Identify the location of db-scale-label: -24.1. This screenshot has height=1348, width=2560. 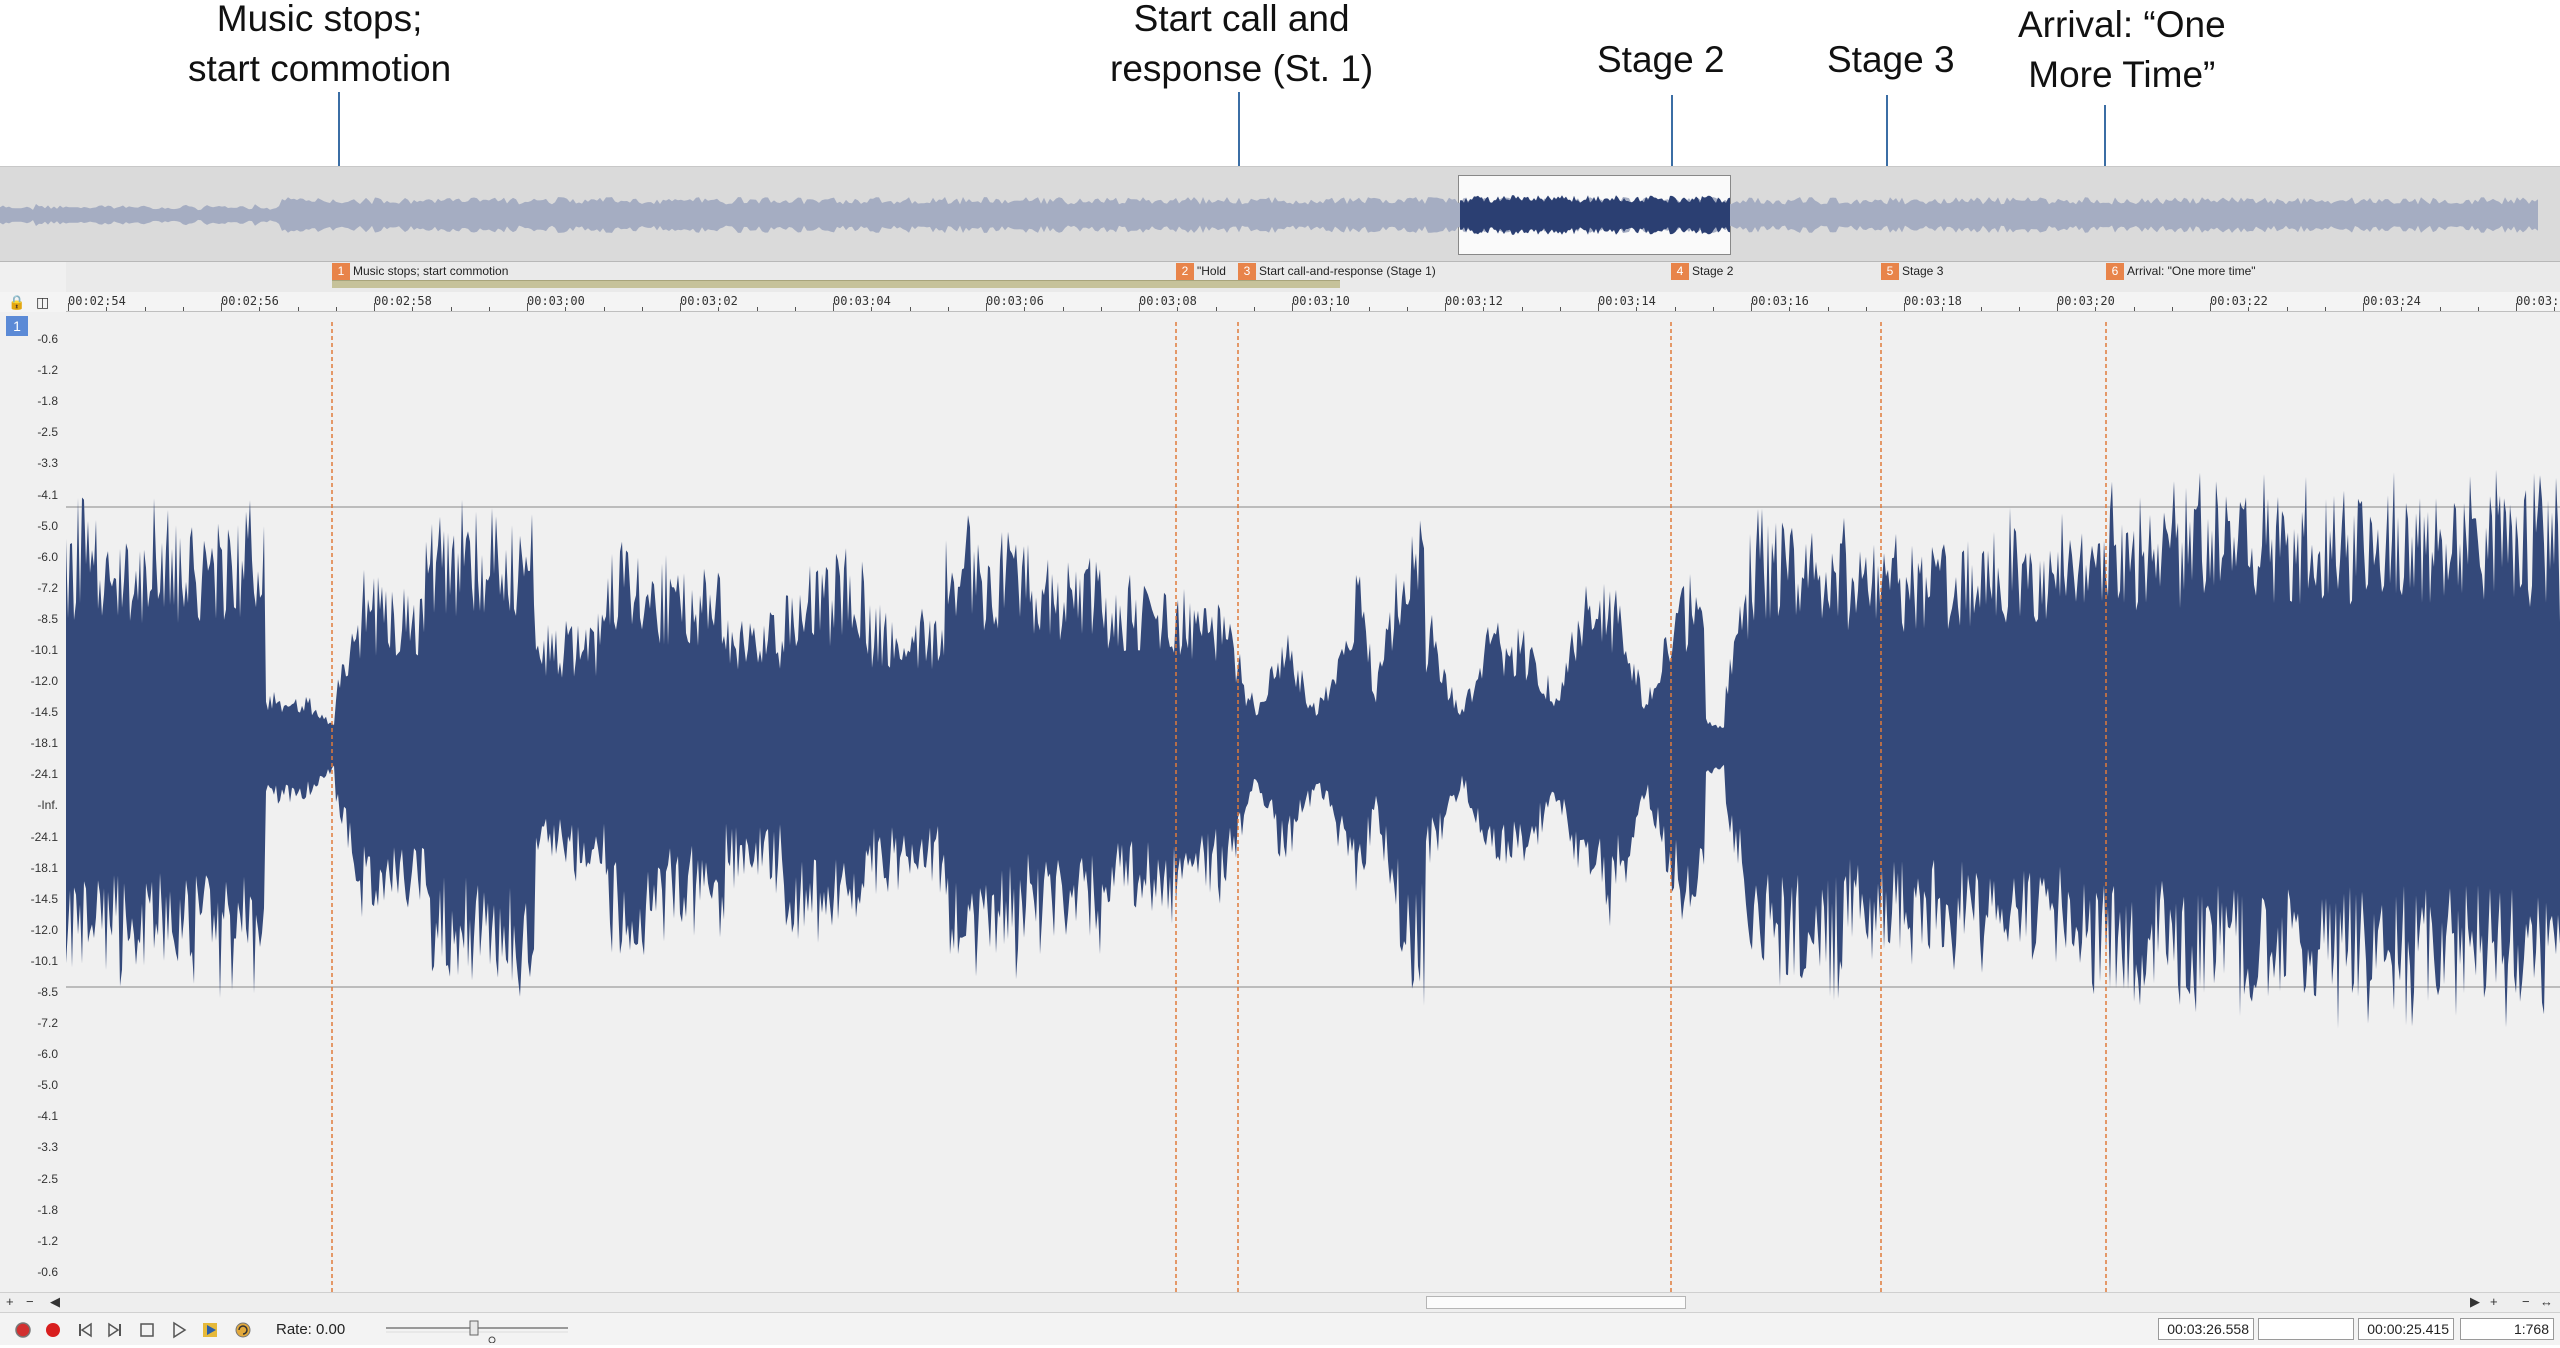
(44, 836).